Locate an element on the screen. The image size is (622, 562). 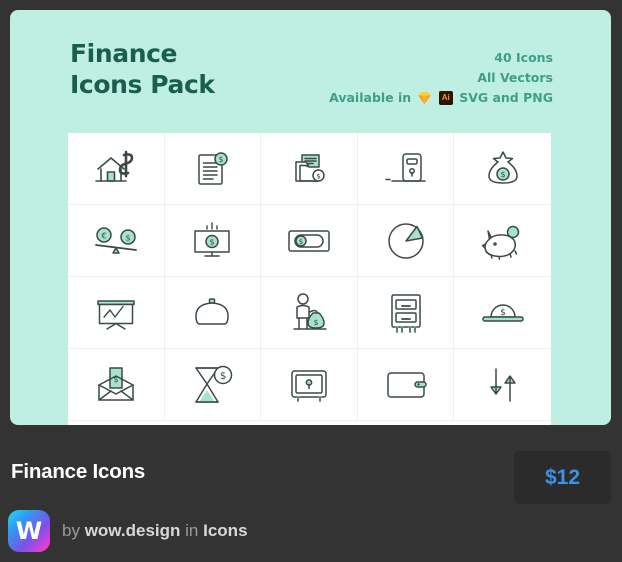
price-label: $12 is located at coordinates (562, 477).